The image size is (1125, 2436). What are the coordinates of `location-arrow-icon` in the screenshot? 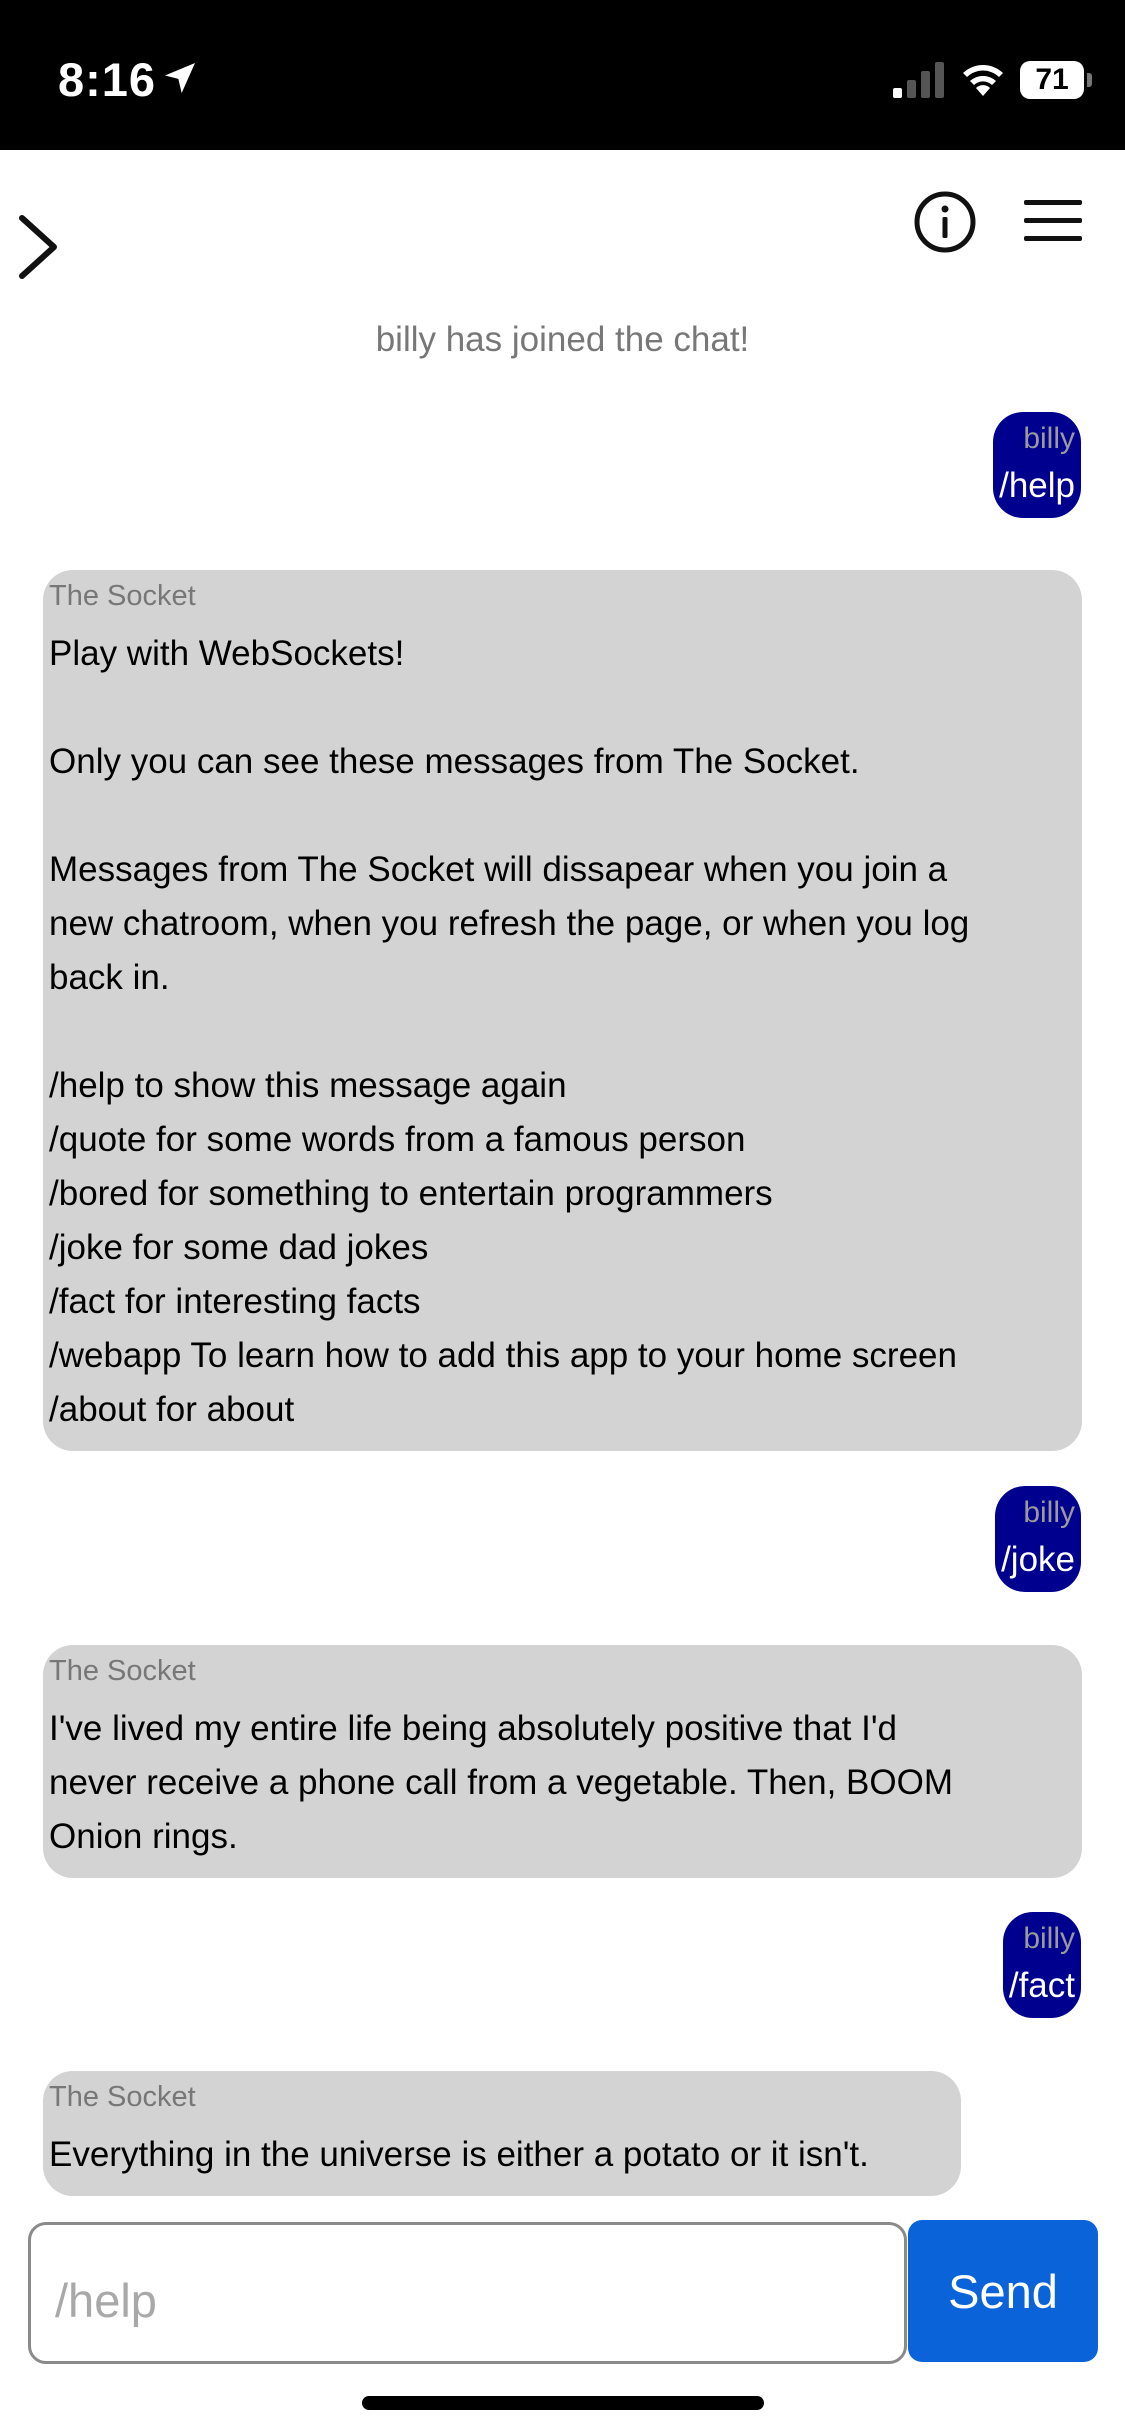 It's located at (180, 78).